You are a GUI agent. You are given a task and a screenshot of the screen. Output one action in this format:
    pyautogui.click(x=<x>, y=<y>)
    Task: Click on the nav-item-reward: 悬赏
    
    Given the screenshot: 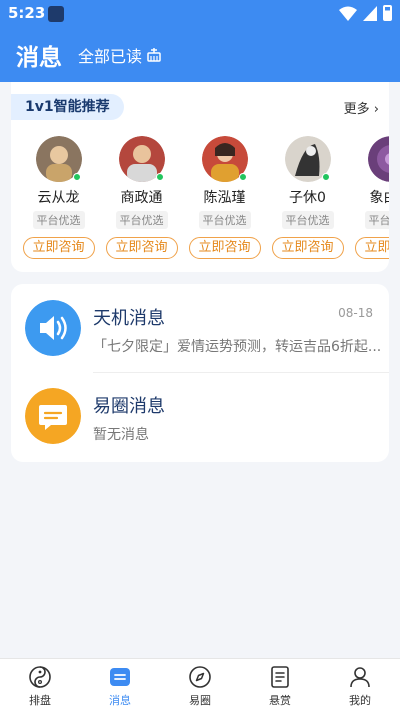 What is the action you would take?
    pyautogui.click(x=280, y=685)
    